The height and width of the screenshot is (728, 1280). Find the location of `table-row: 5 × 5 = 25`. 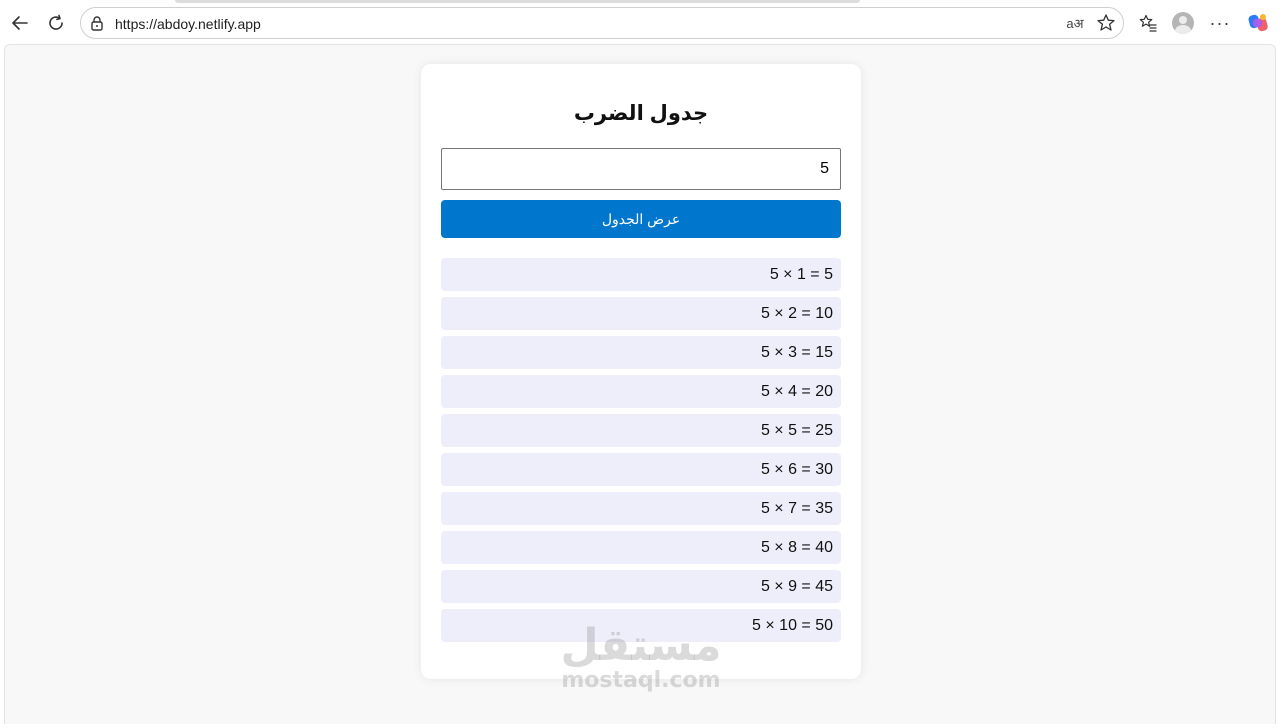

table-row: 5 × 5 = 25 is located at coordinates (641, 430).